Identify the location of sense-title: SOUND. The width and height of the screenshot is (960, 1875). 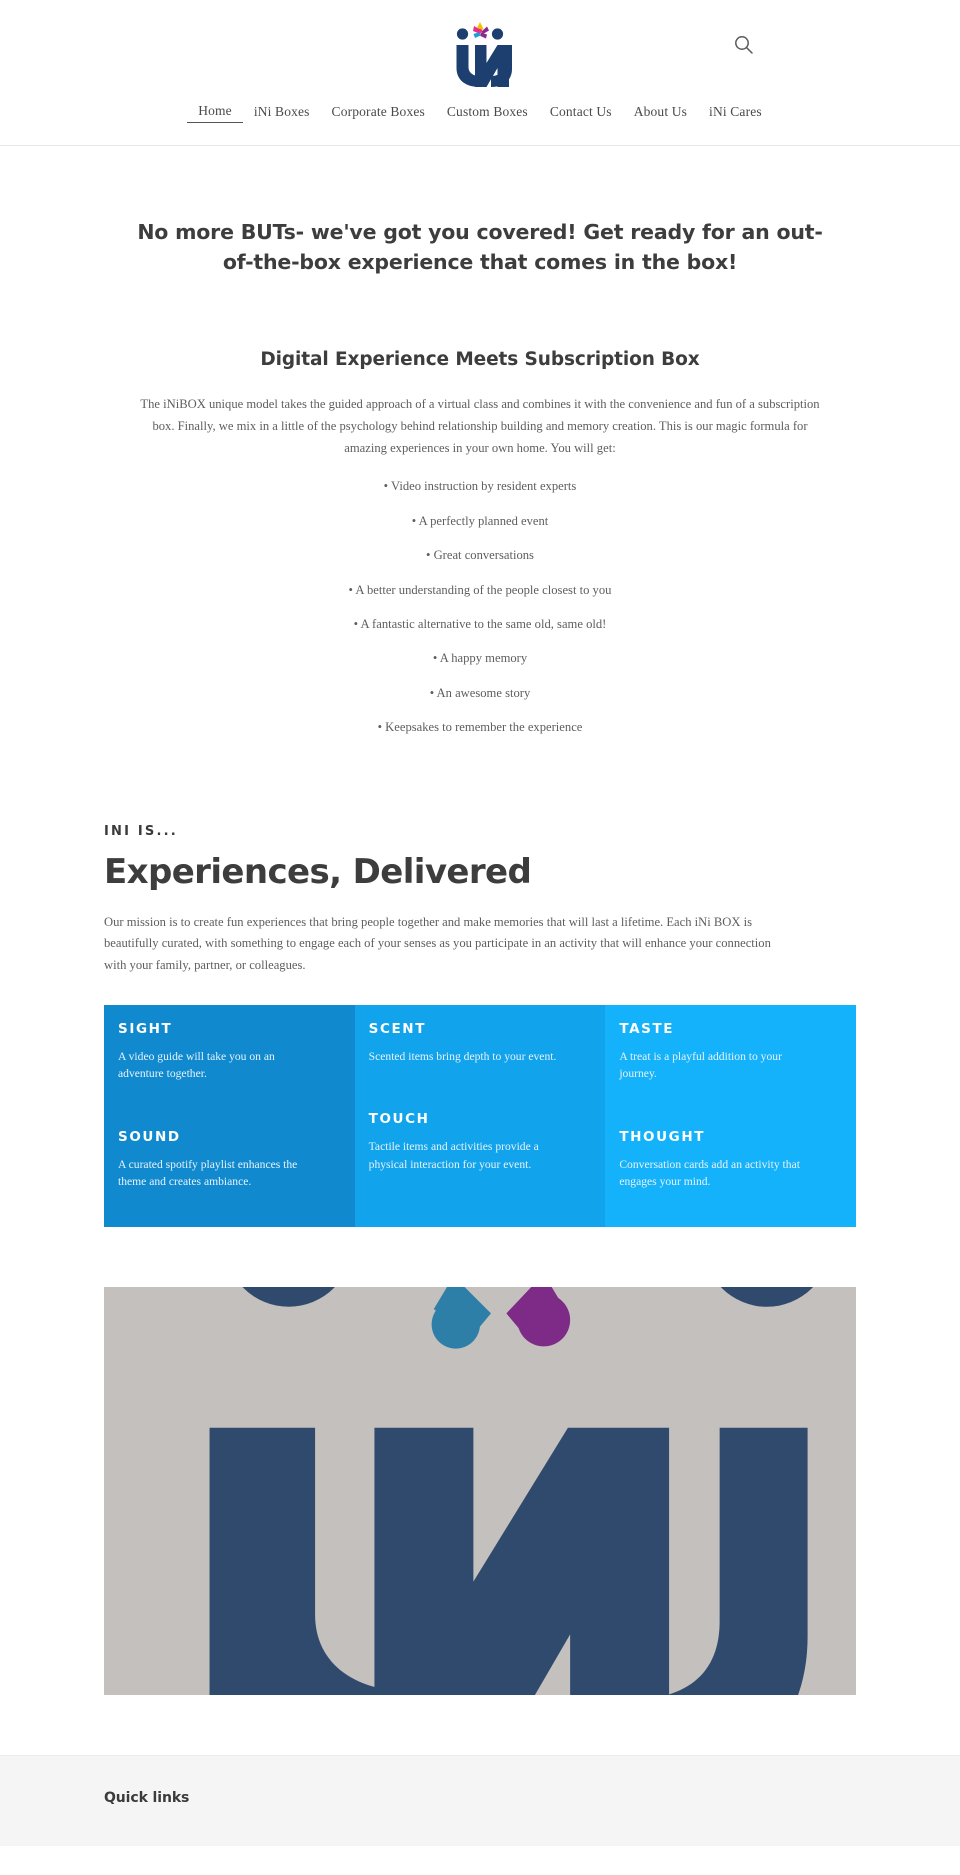
(149, 1136).